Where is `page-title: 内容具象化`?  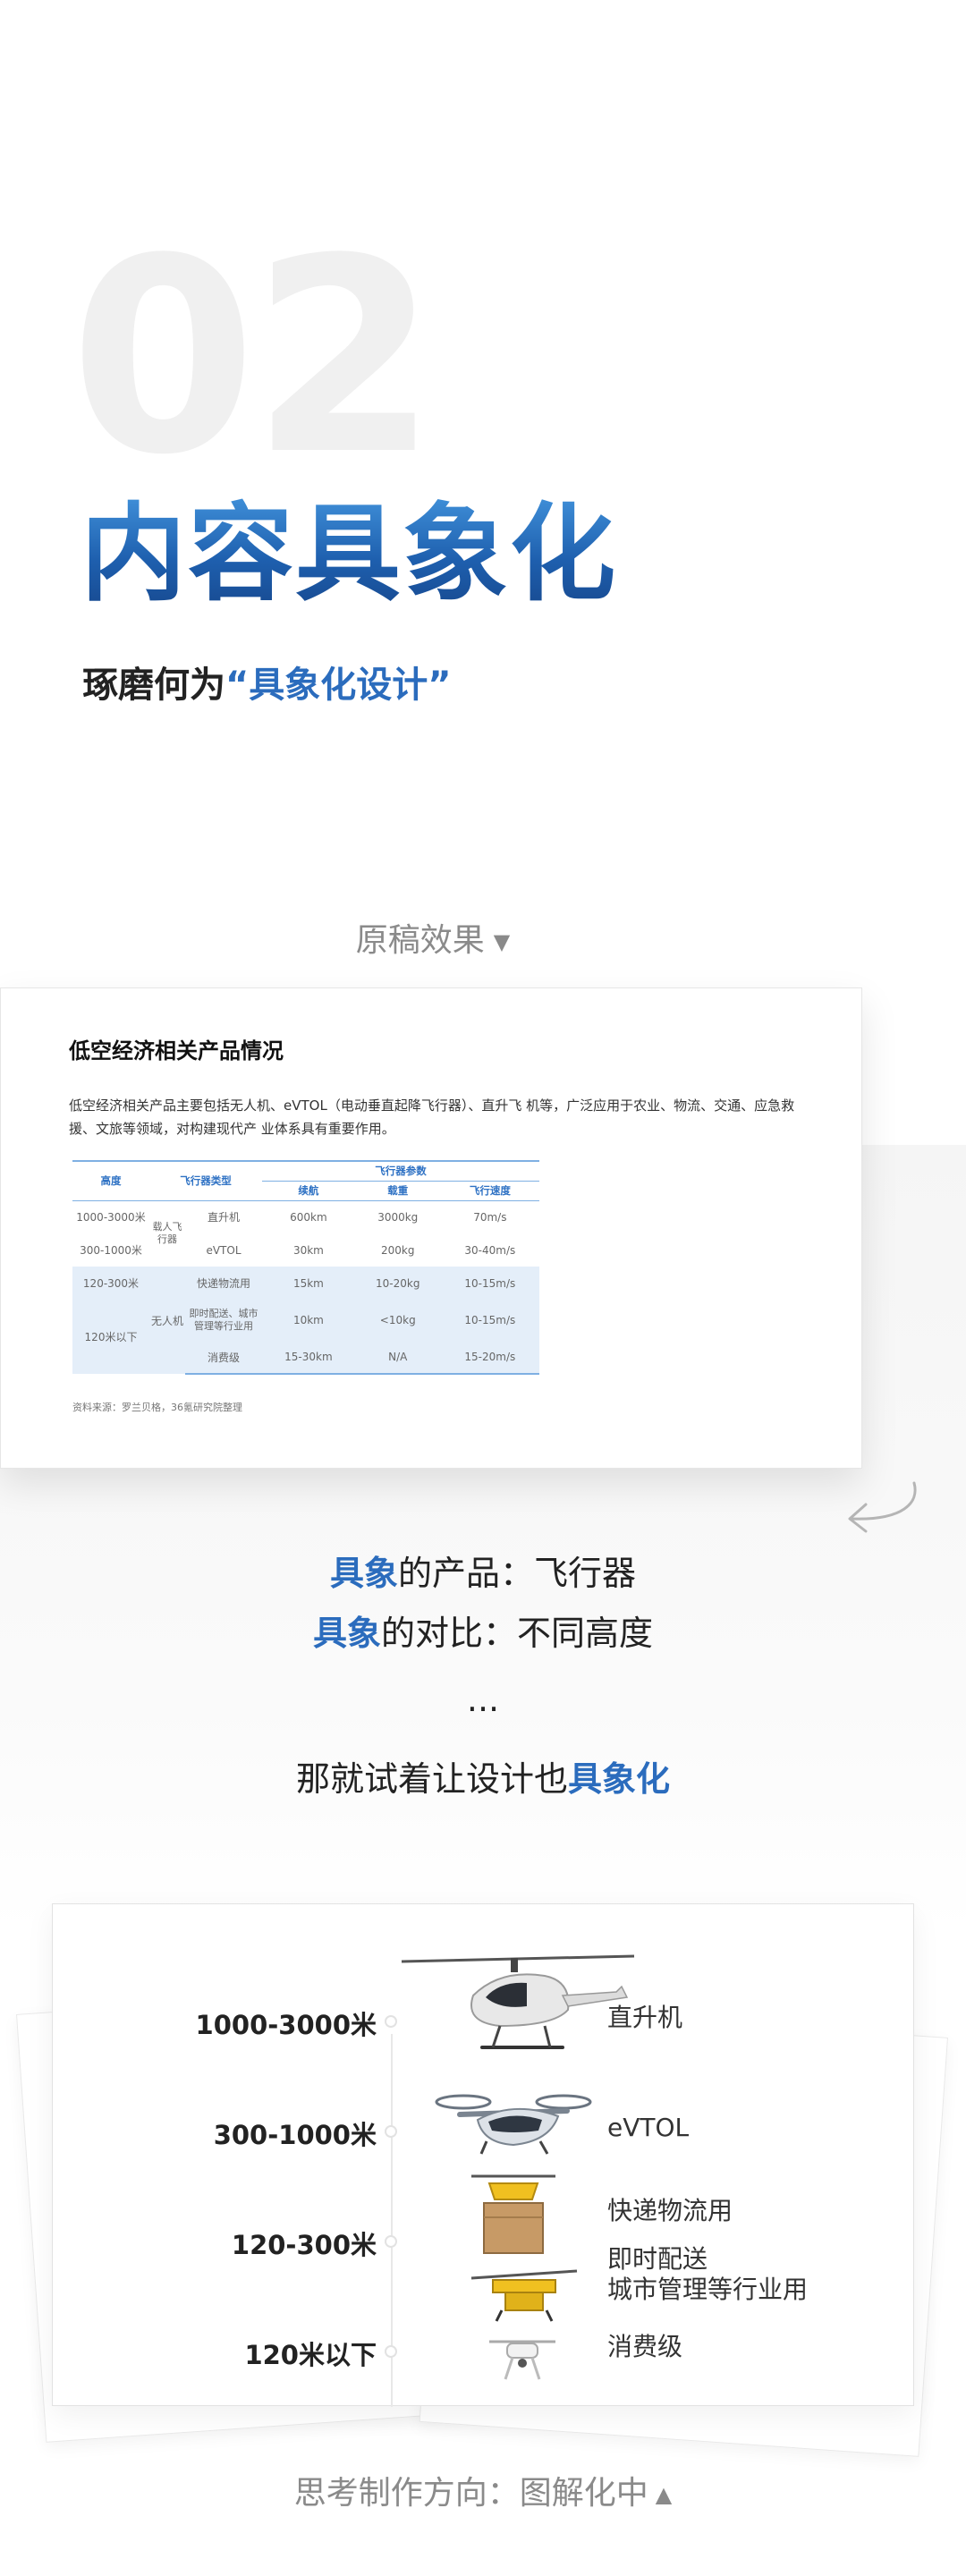
page-title: 内容具象化 is located at coordinates (349, 553).